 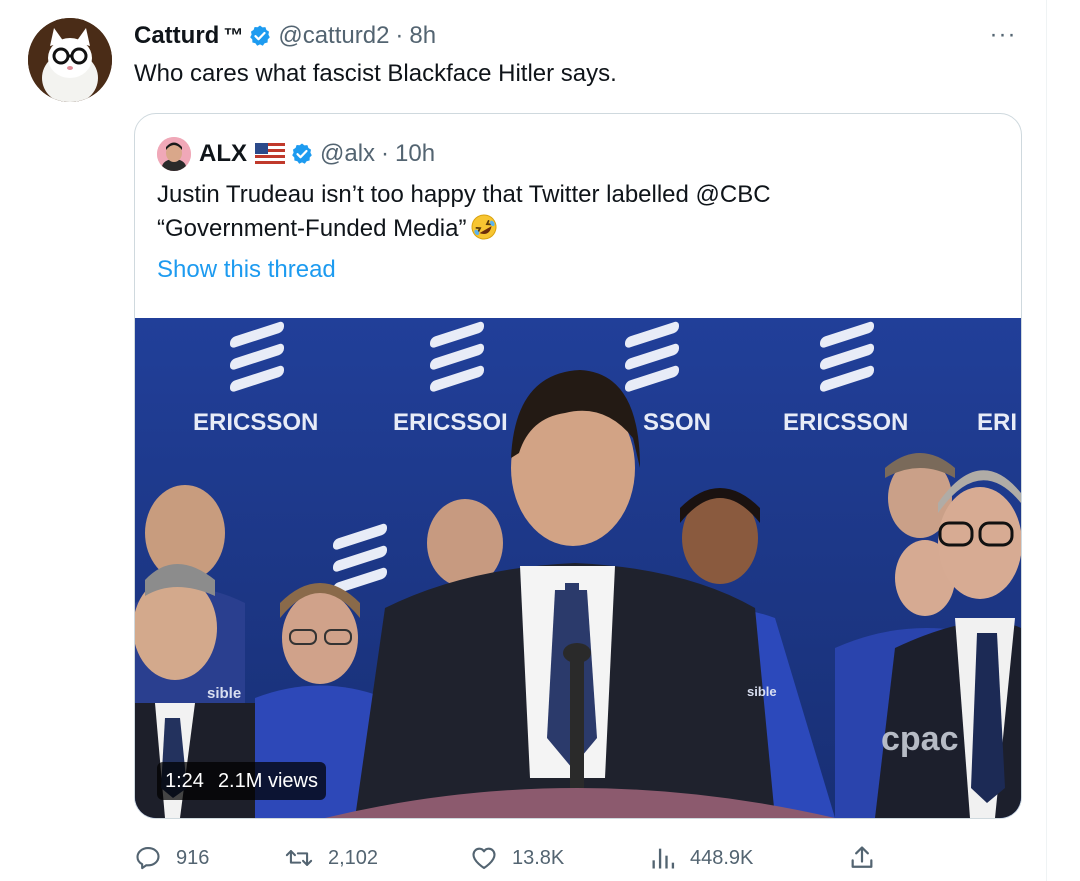 What do you see at coordinates (333, 36) in the screenshot?
I see `author-handle: @catturd2` at bounding box center [333, 36].